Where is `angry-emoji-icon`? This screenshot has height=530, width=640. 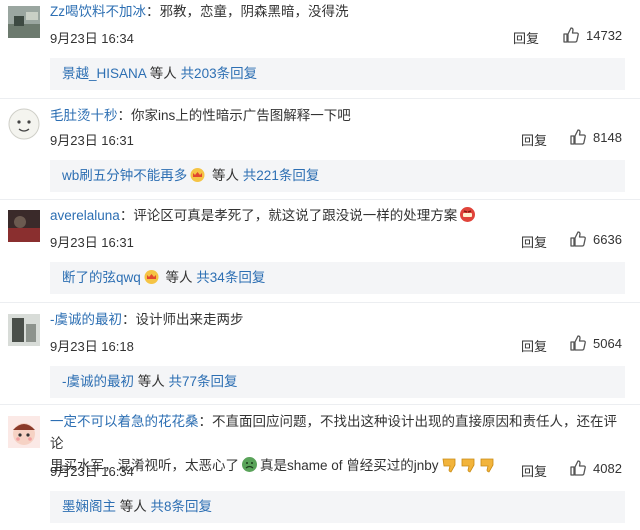 angry-emoji-icon is located at coordinates (467, 214).